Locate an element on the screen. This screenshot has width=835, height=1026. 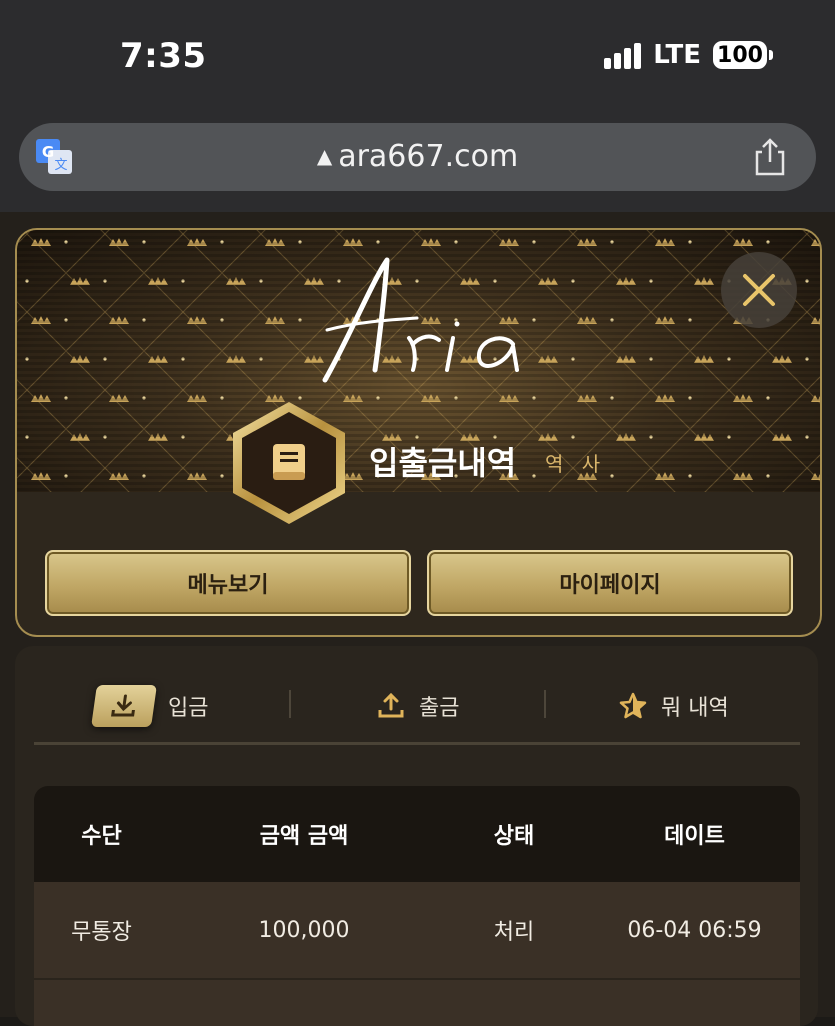
book-badge-icon is located at coordinates (289, 463).